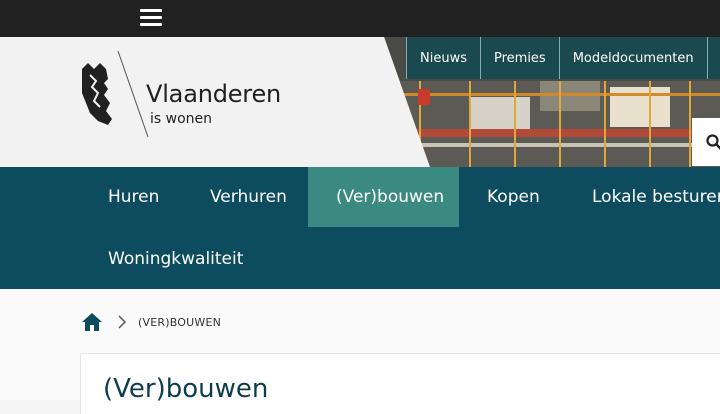  What do you see at coordinates (122, 322) in the screenshot?
I see `chevron-right-icon` at bounding box center [122, 322].